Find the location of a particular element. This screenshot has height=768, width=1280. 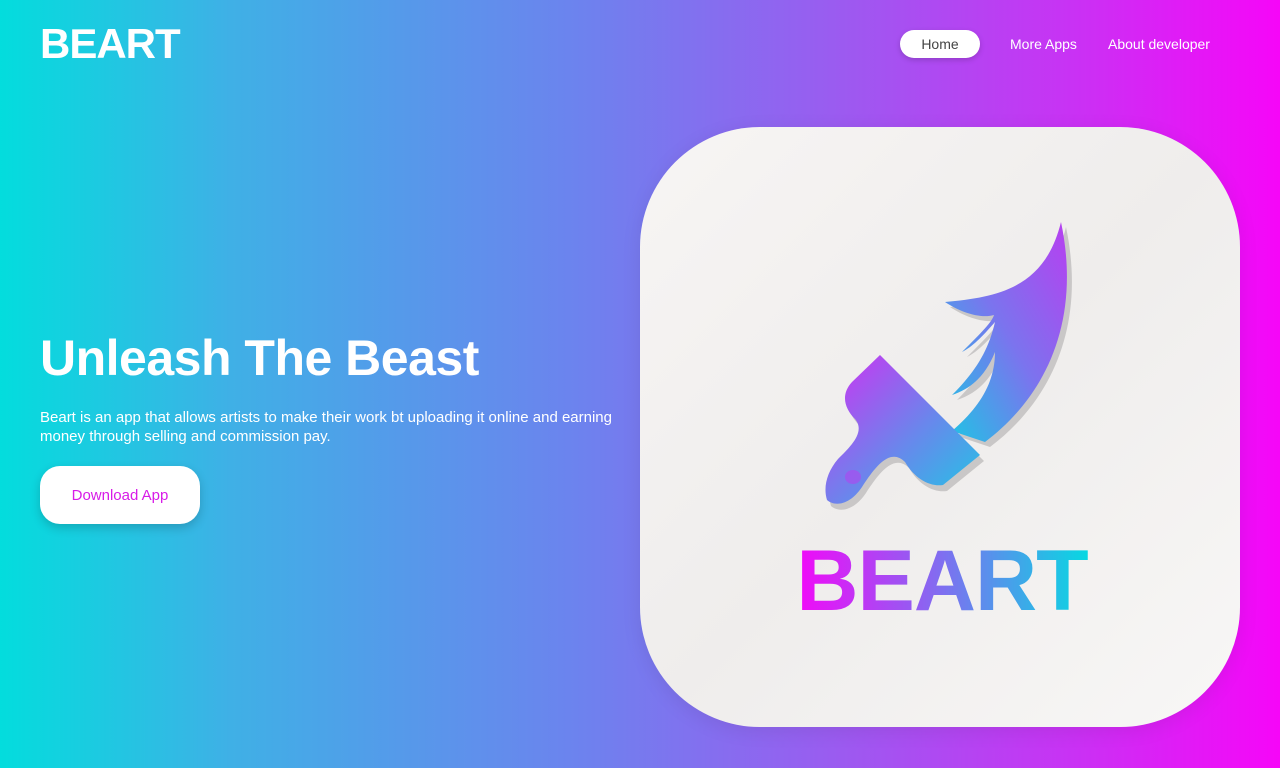

hero-title: Unleash The Beast is located at coordinates (259, 358).